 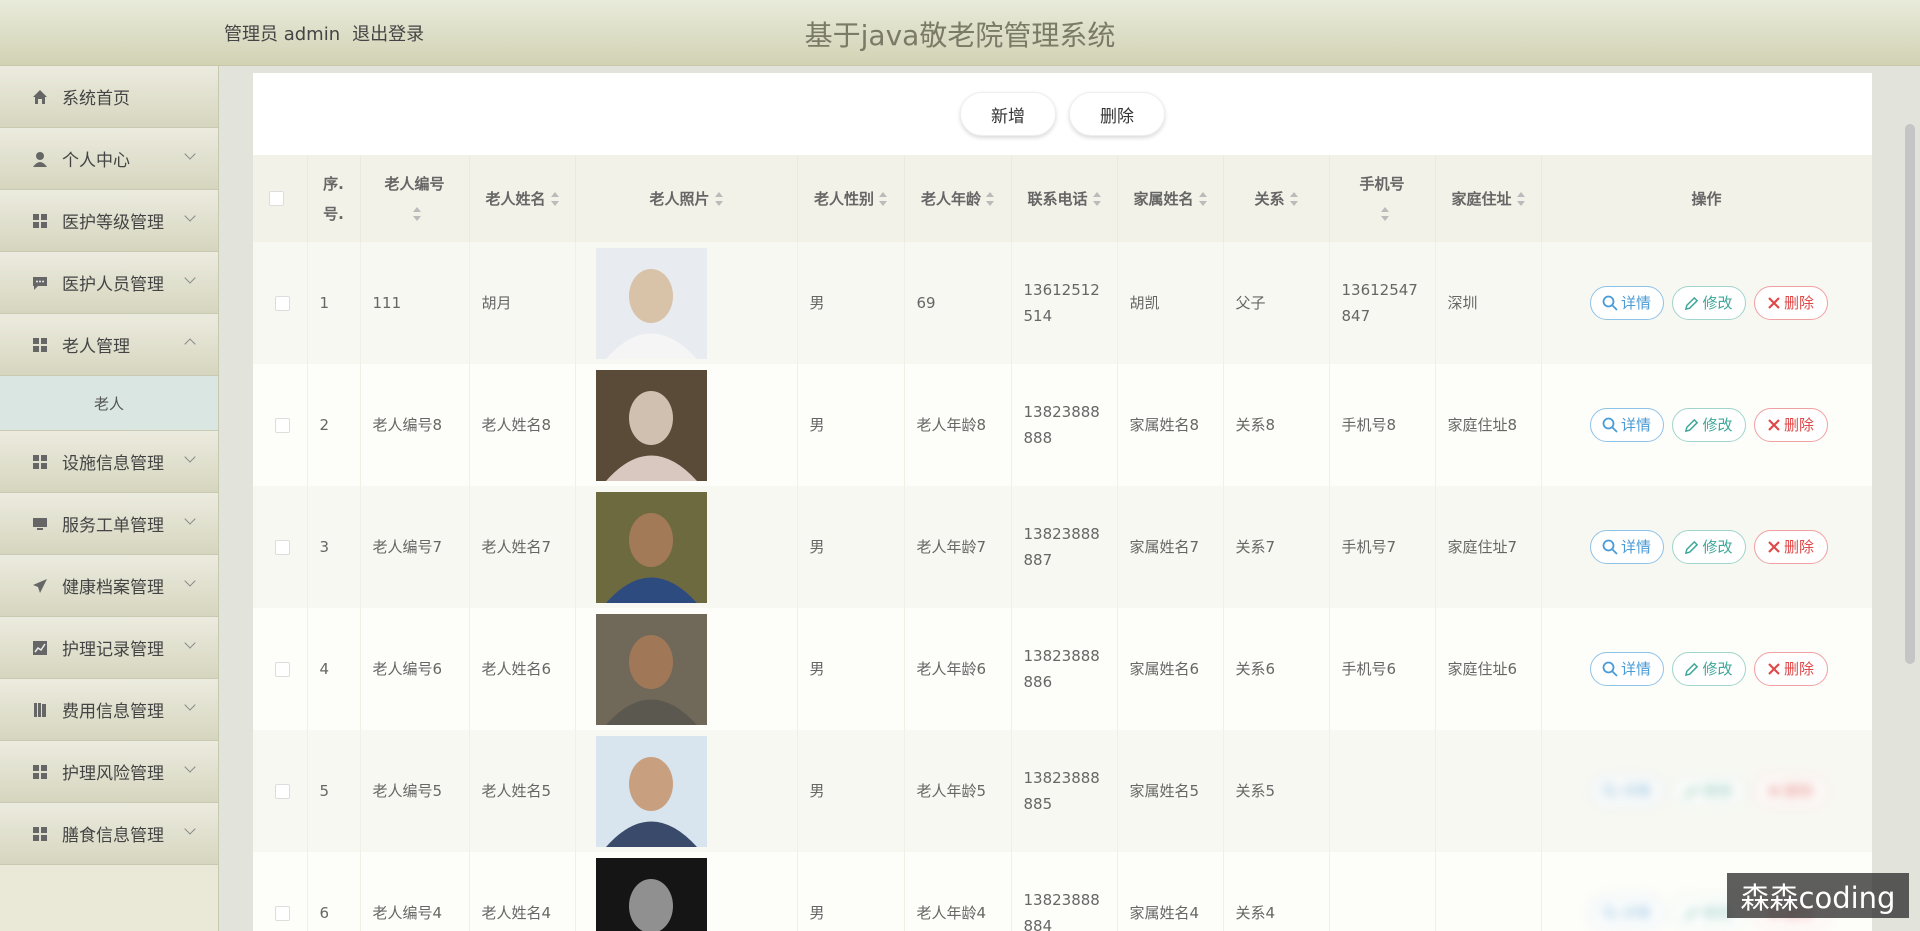 What do you see at coordinates (686, 198) in the screenshot?
I see `header-photo: 老人照片` at bounding box center [686, 198].